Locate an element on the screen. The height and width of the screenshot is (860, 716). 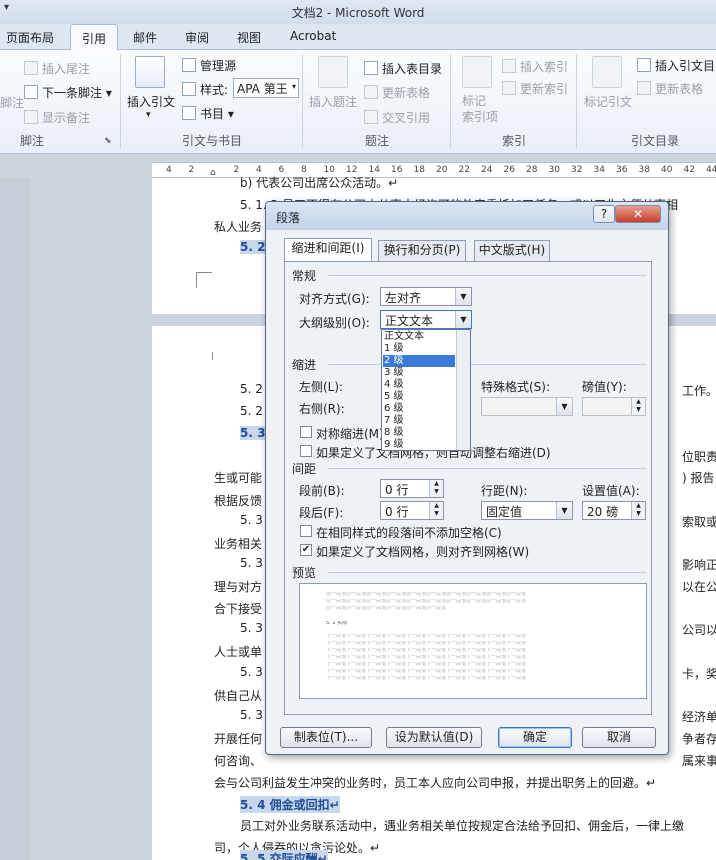
citation-style-select: APA 第王 ▾ is located at coordinates (266, 88).